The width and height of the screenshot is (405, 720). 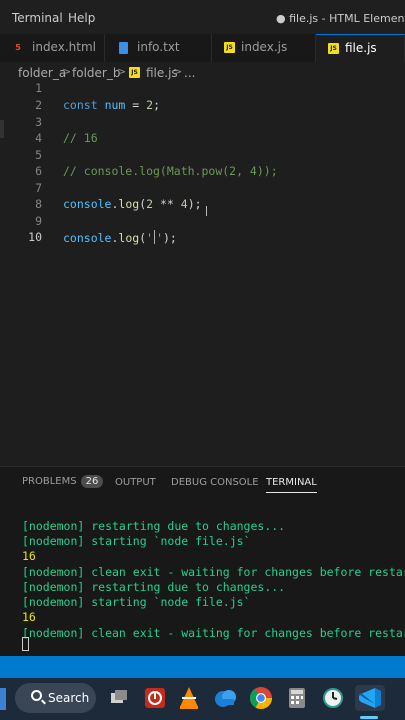 What do you see at coordinates (37, 18) in the screenshot?
I see `menu-terminal: Terminal` at bounding box center [37, 18].